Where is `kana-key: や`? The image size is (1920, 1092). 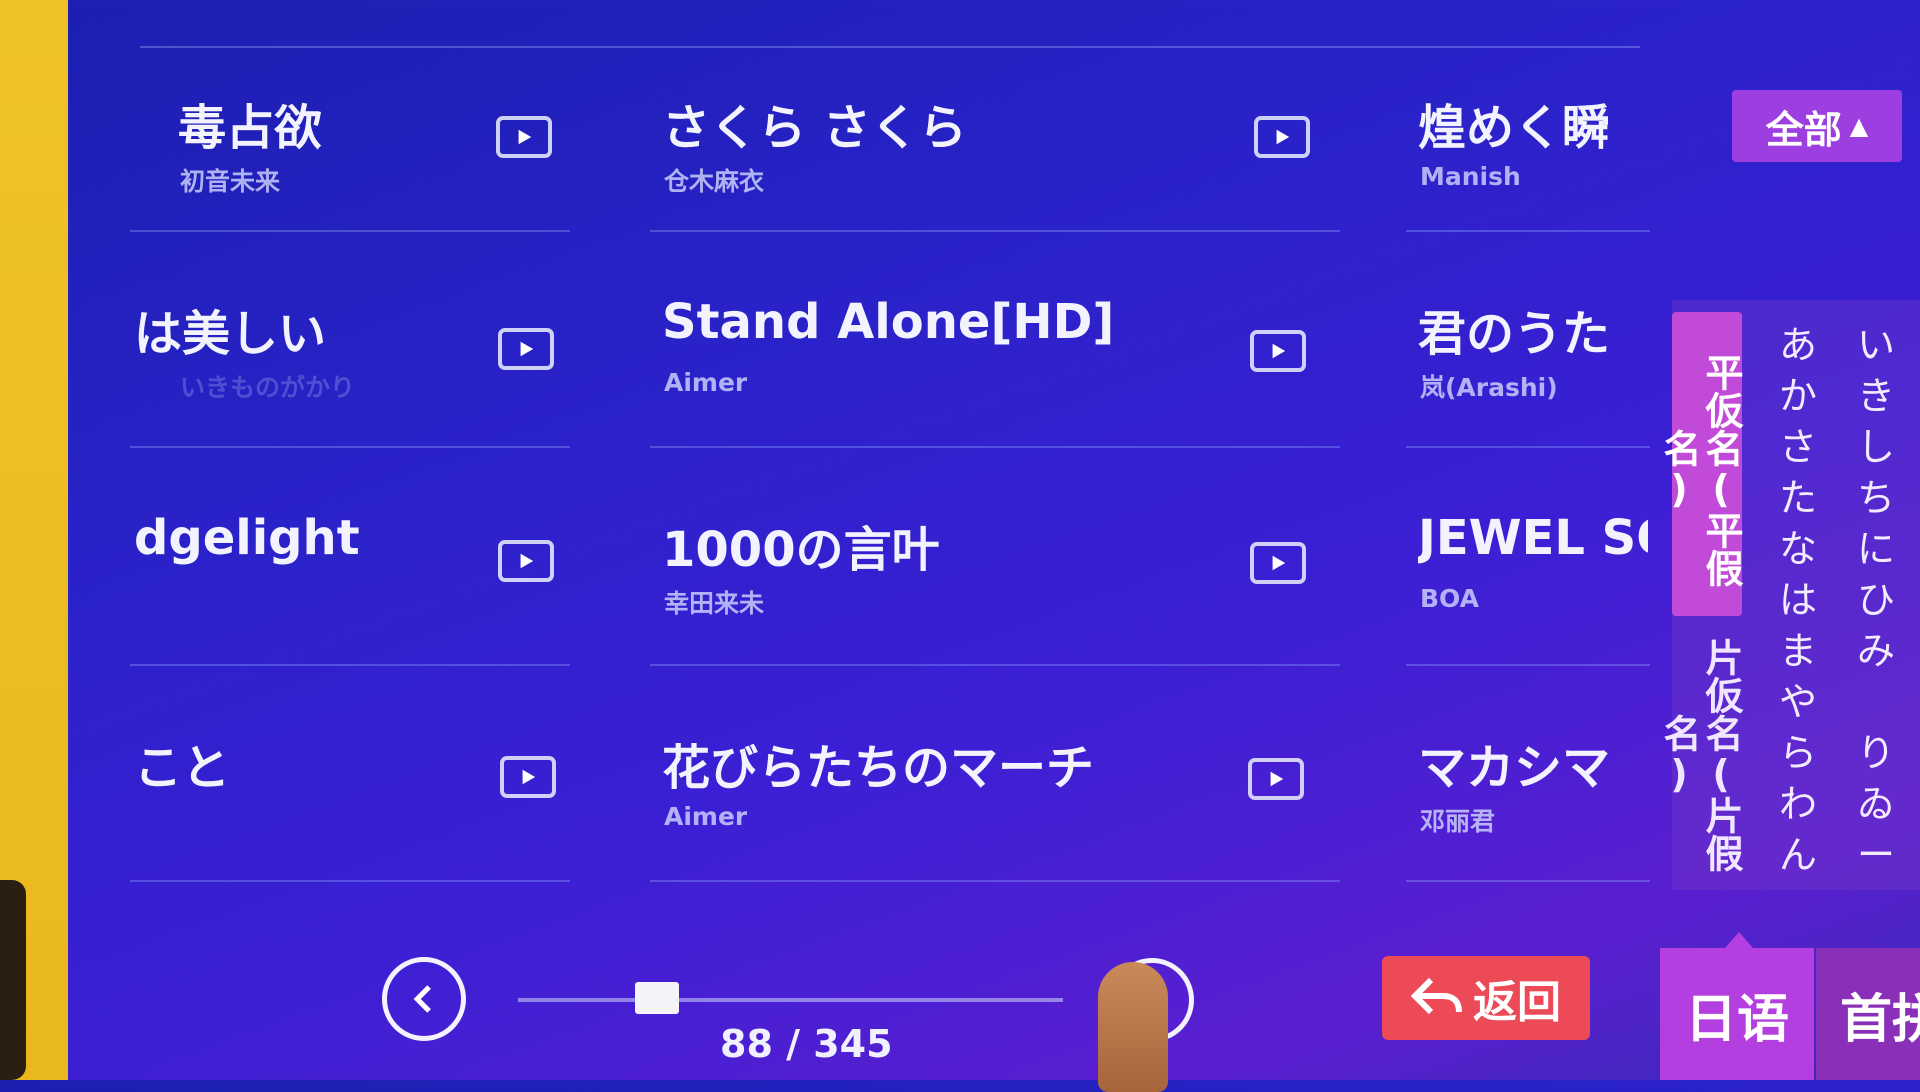
kana-key: や is located at coordinates (1798, 702).